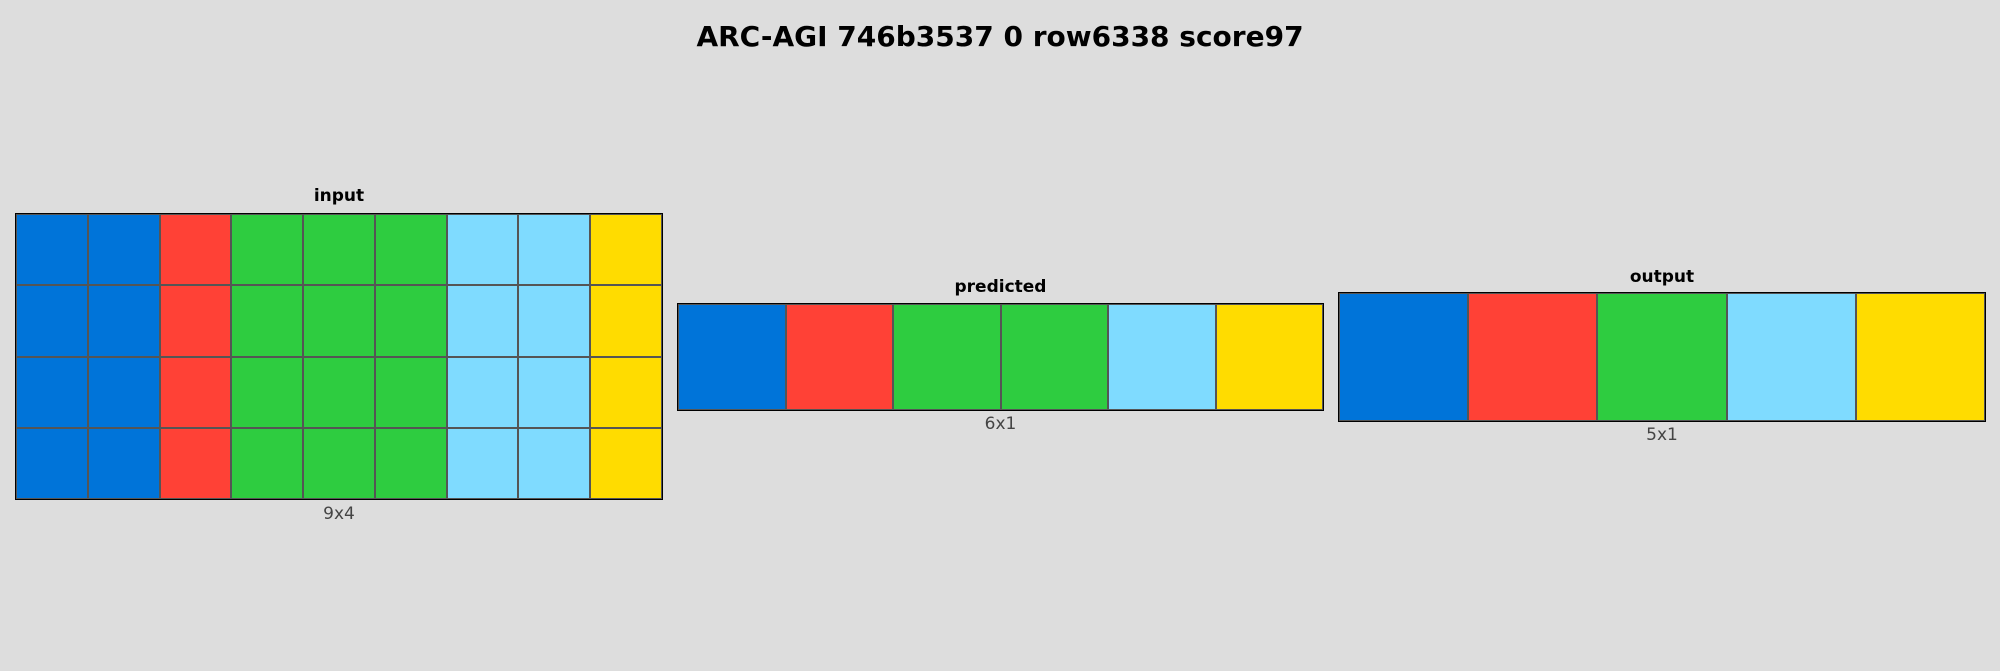 The image size is (2000, 671). Describe the element at coordinates (339, 196) in the screenshot. I see `input-label: input` at that location.